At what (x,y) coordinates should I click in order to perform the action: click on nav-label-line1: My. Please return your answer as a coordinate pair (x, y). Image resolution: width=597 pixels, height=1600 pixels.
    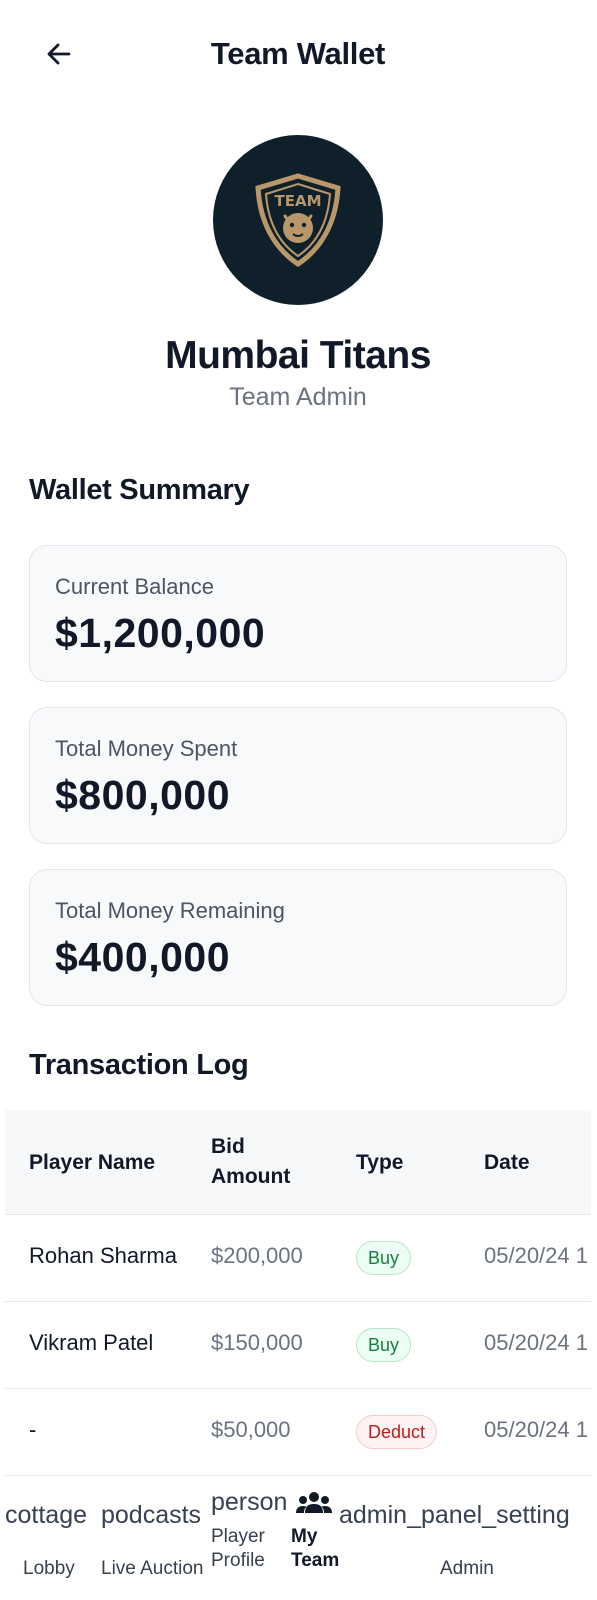
    Looking at the image, I should click on (304, 1536).